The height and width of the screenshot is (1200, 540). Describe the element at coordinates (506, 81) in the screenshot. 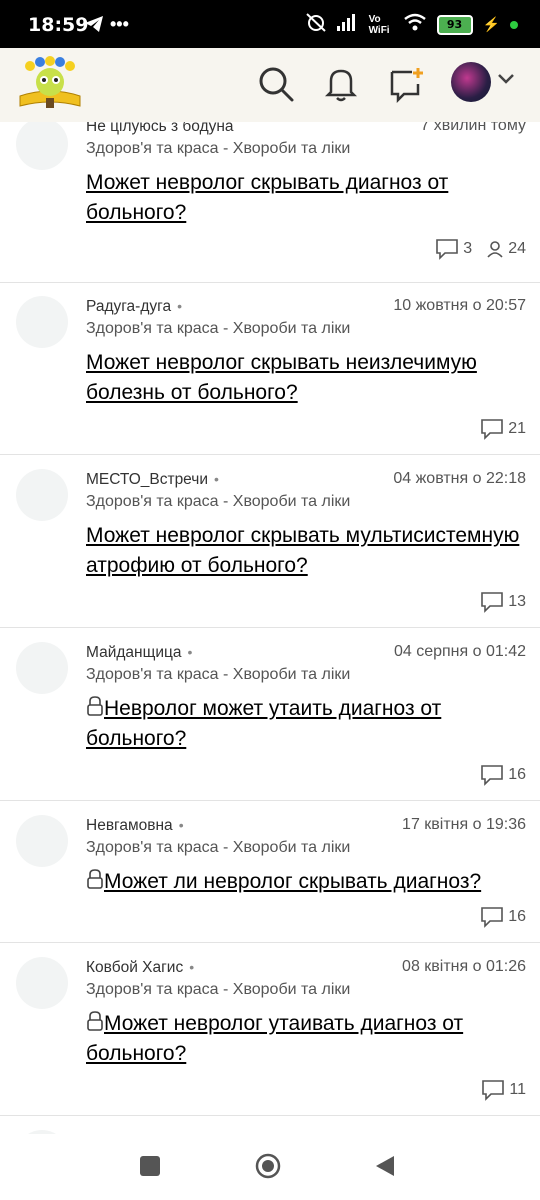

I see `chevron-down-icon` at that location.